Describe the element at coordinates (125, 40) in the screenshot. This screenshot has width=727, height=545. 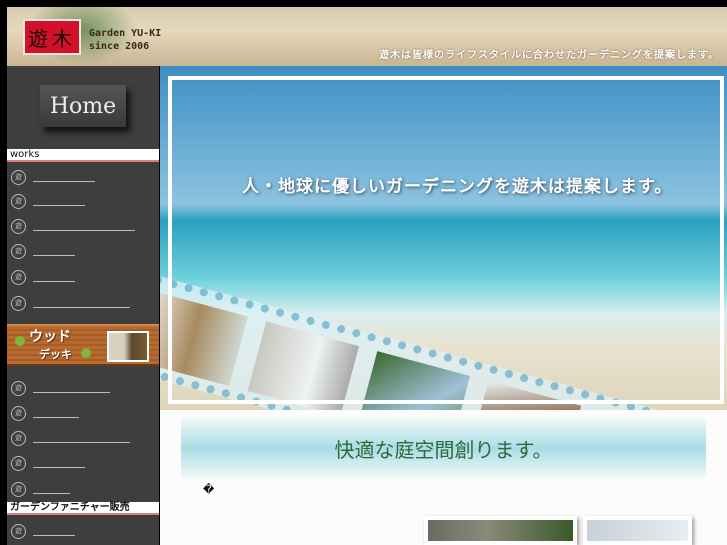
I see `brand: Garden YU-KI since 2006` at that location.